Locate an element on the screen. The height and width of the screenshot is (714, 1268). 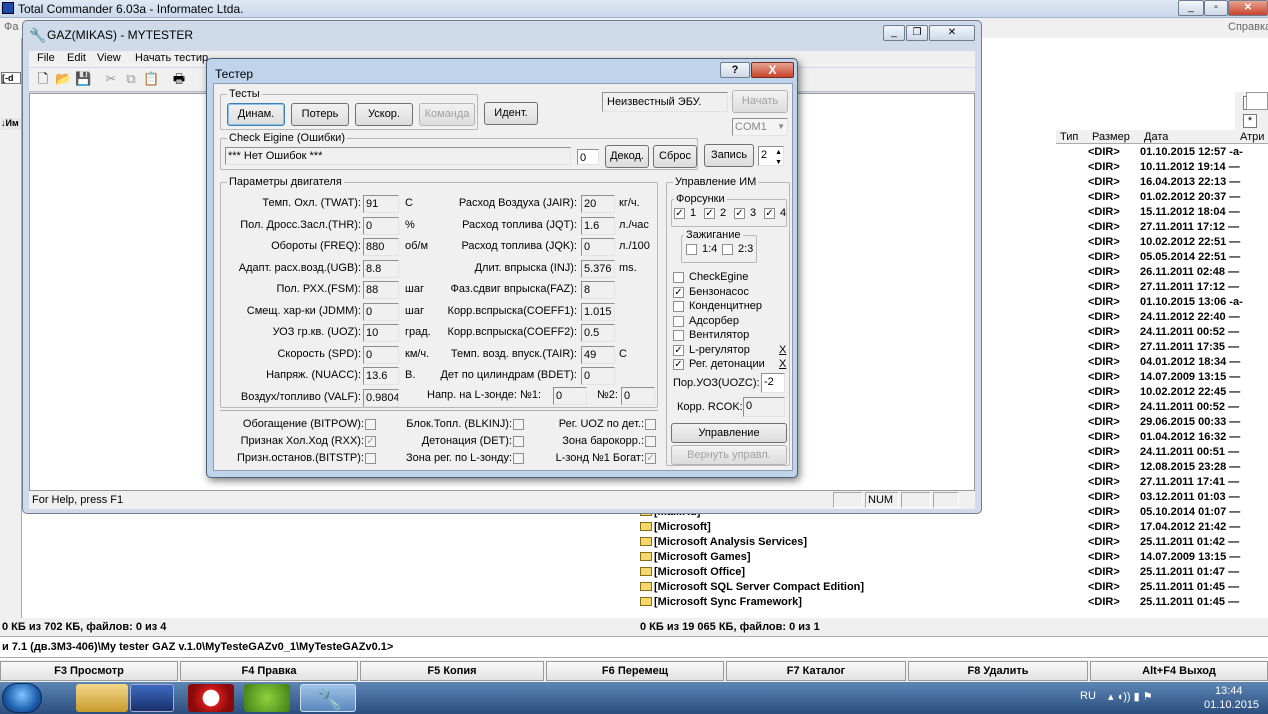
reset-button: Сброс is located at coordinates (675, 156).